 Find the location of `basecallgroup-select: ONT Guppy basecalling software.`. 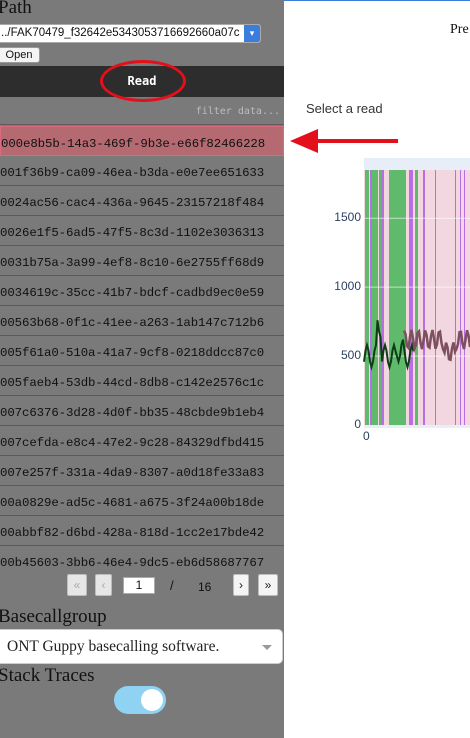

basecallgroup-select: ONT Guppy basecalling software. is located at coordinates (141, 646).